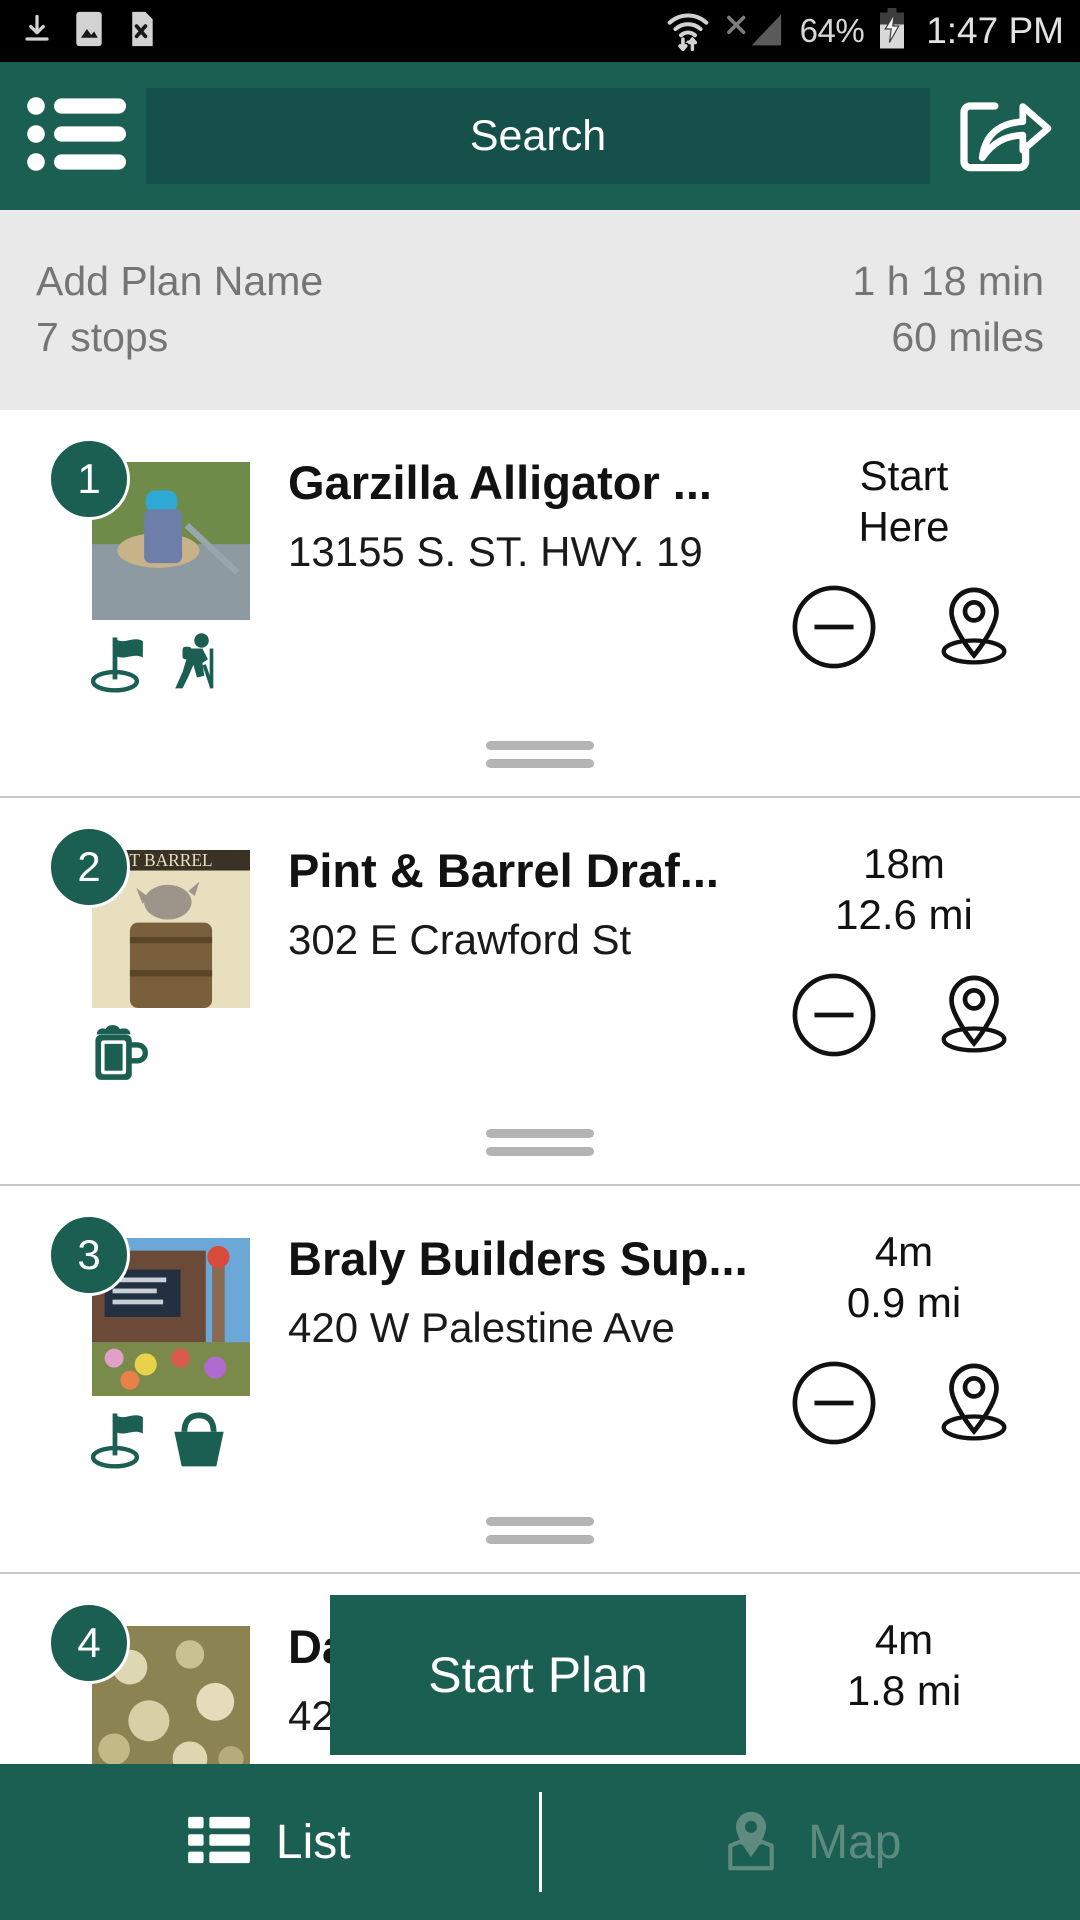 This screenshot has height=1920, width=1080. I want to click on sd-card-error-icon, so click(141, 31).